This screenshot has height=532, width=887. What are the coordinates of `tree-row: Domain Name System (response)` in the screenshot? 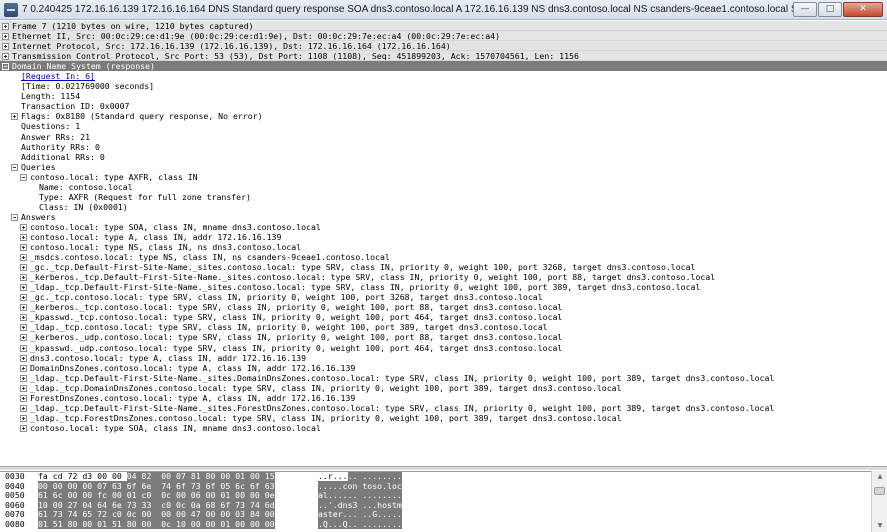 It's located at (443, 66).